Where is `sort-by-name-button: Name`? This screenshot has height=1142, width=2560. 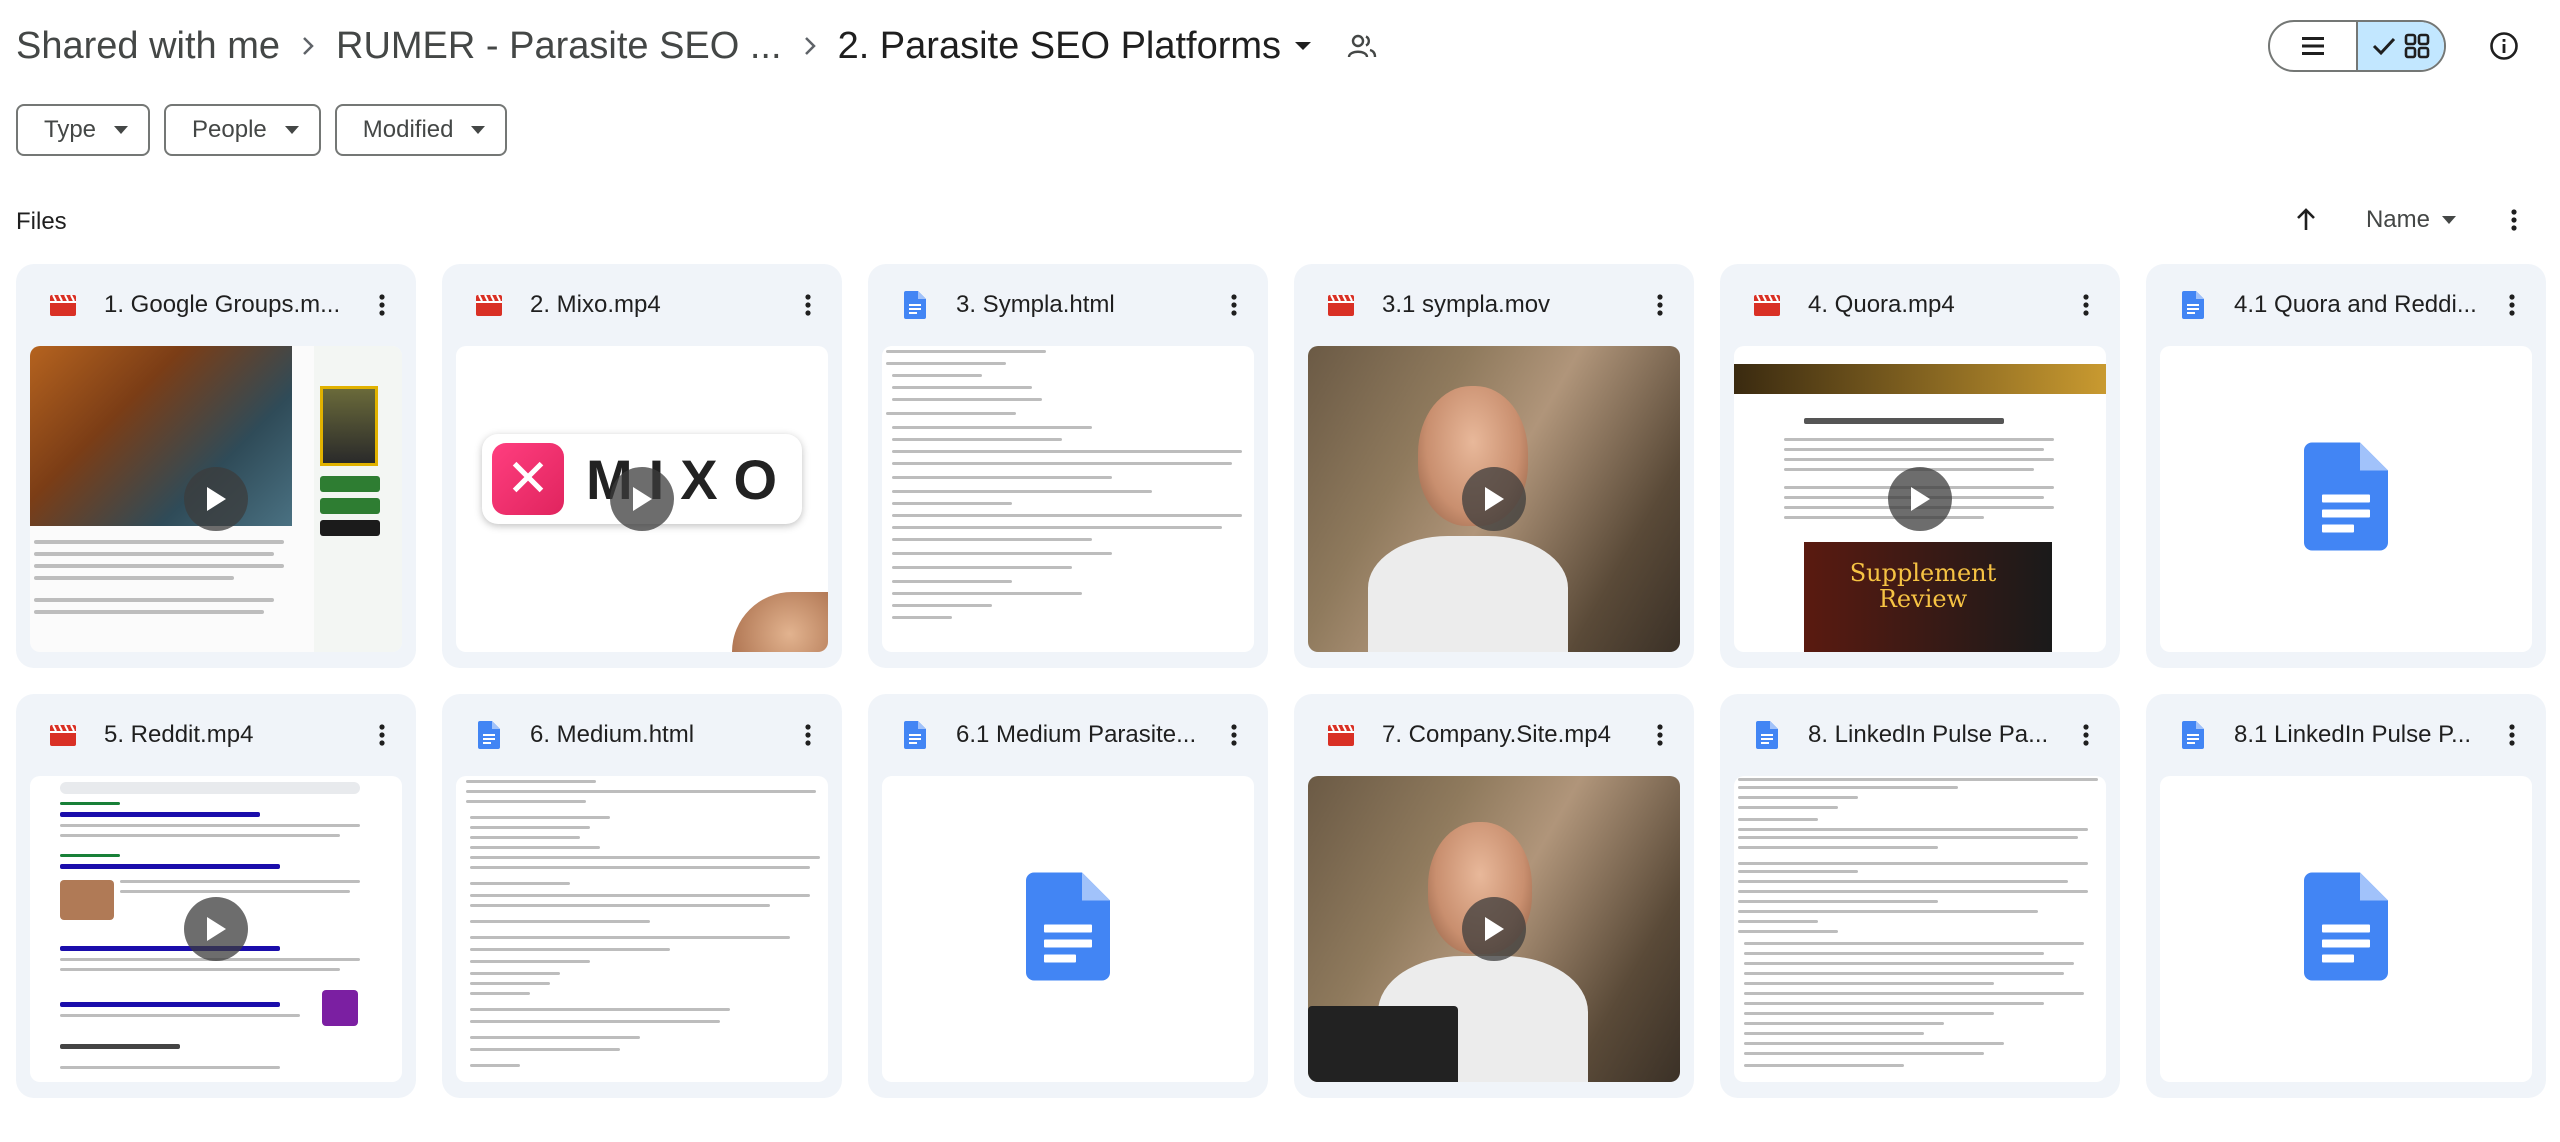
sort-by-name-button: Name is located at coordinates (2411, 220).